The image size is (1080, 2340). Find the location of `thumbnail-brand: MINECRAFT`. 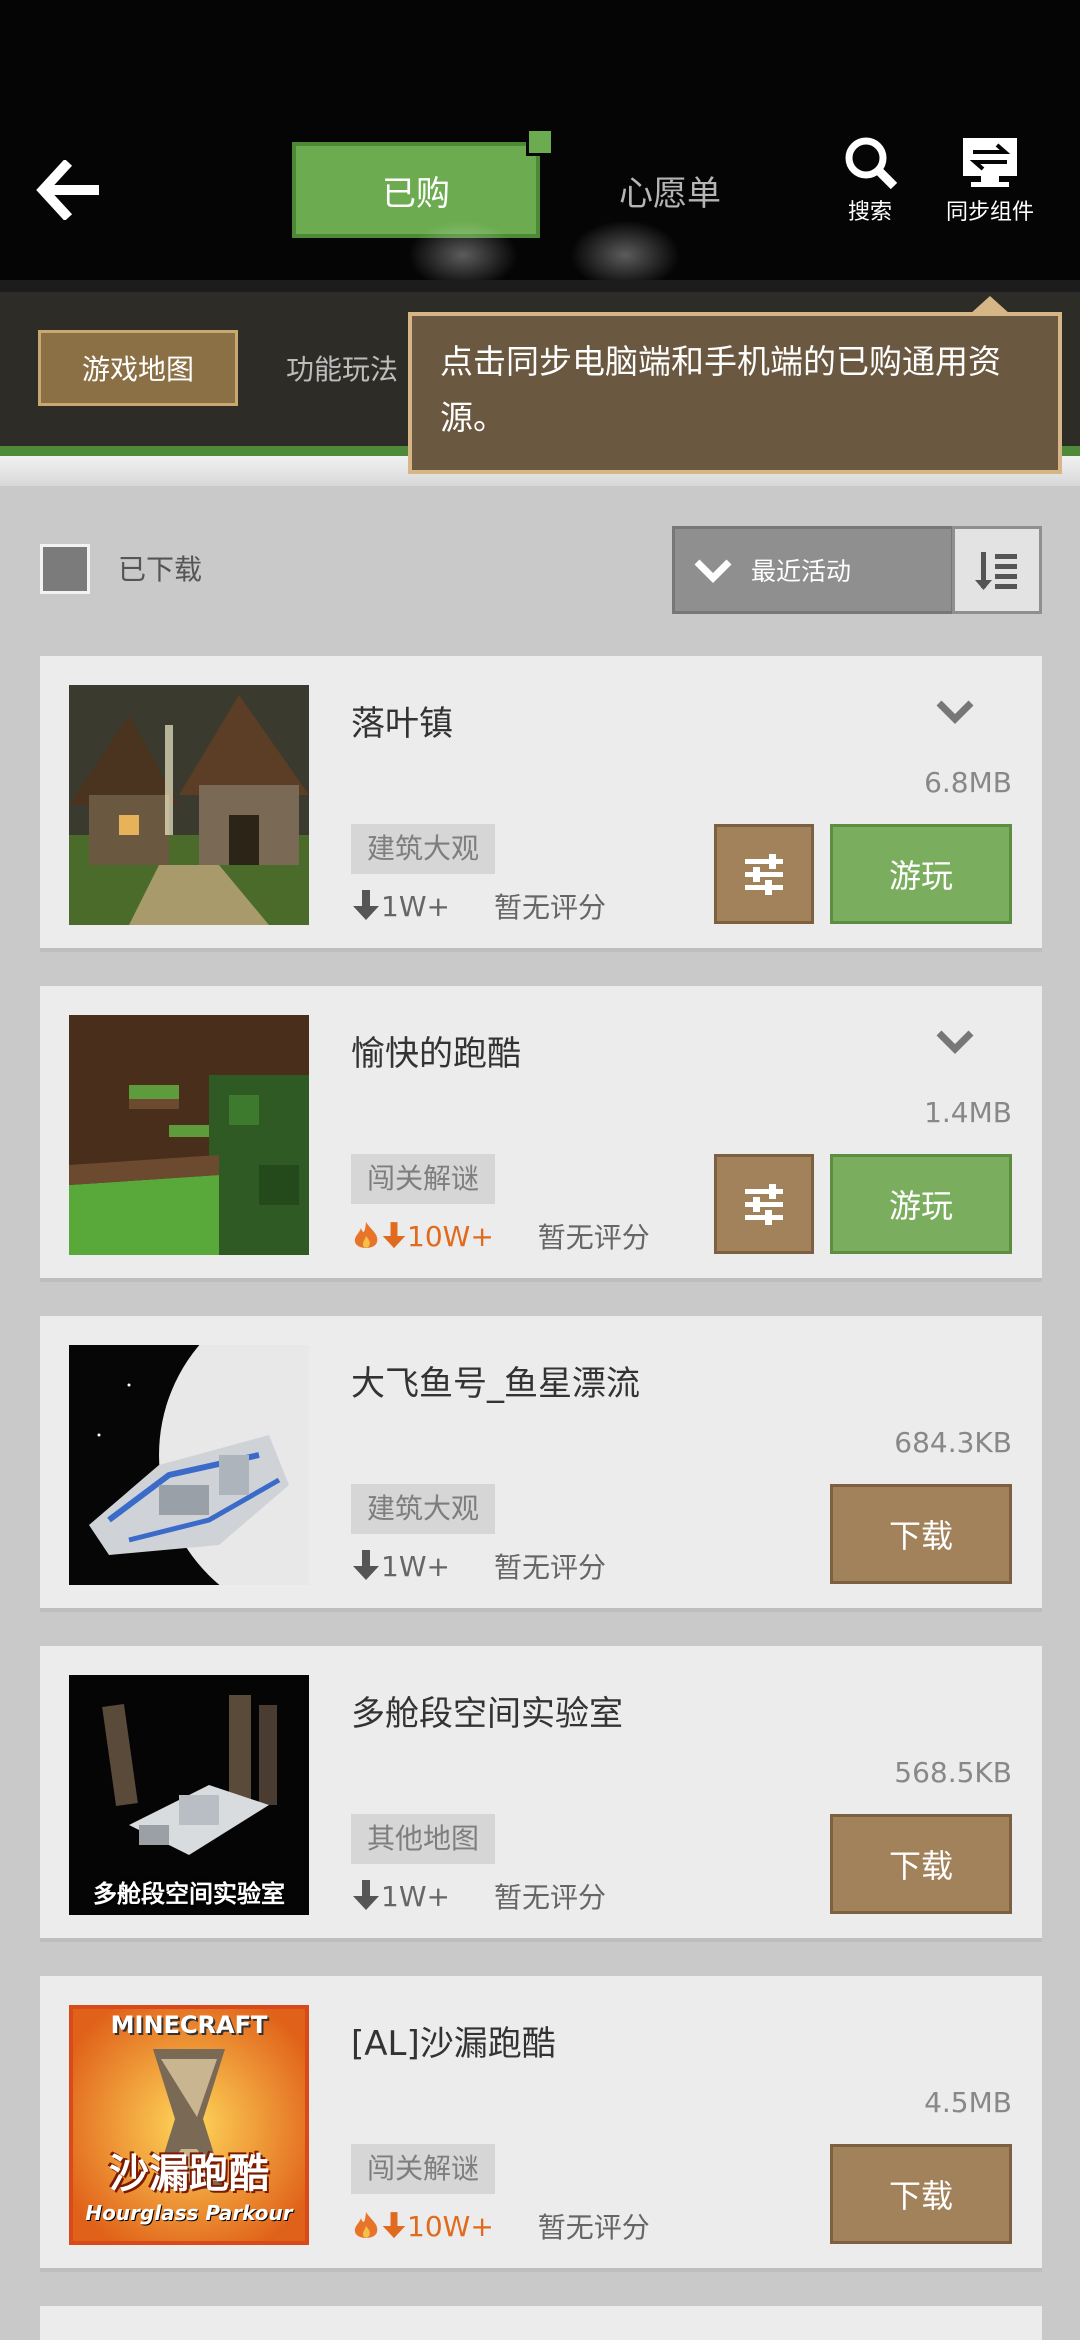

thumbnail-brand: MINECRAFT is located at coordinates (189, 2025).